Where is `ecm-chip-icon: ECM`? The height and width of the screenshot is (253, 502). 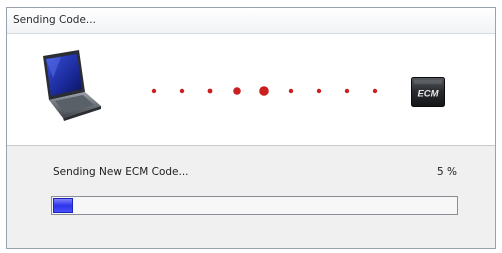
ecm-chip-icon: ECM is located at coordinates (428, 92).